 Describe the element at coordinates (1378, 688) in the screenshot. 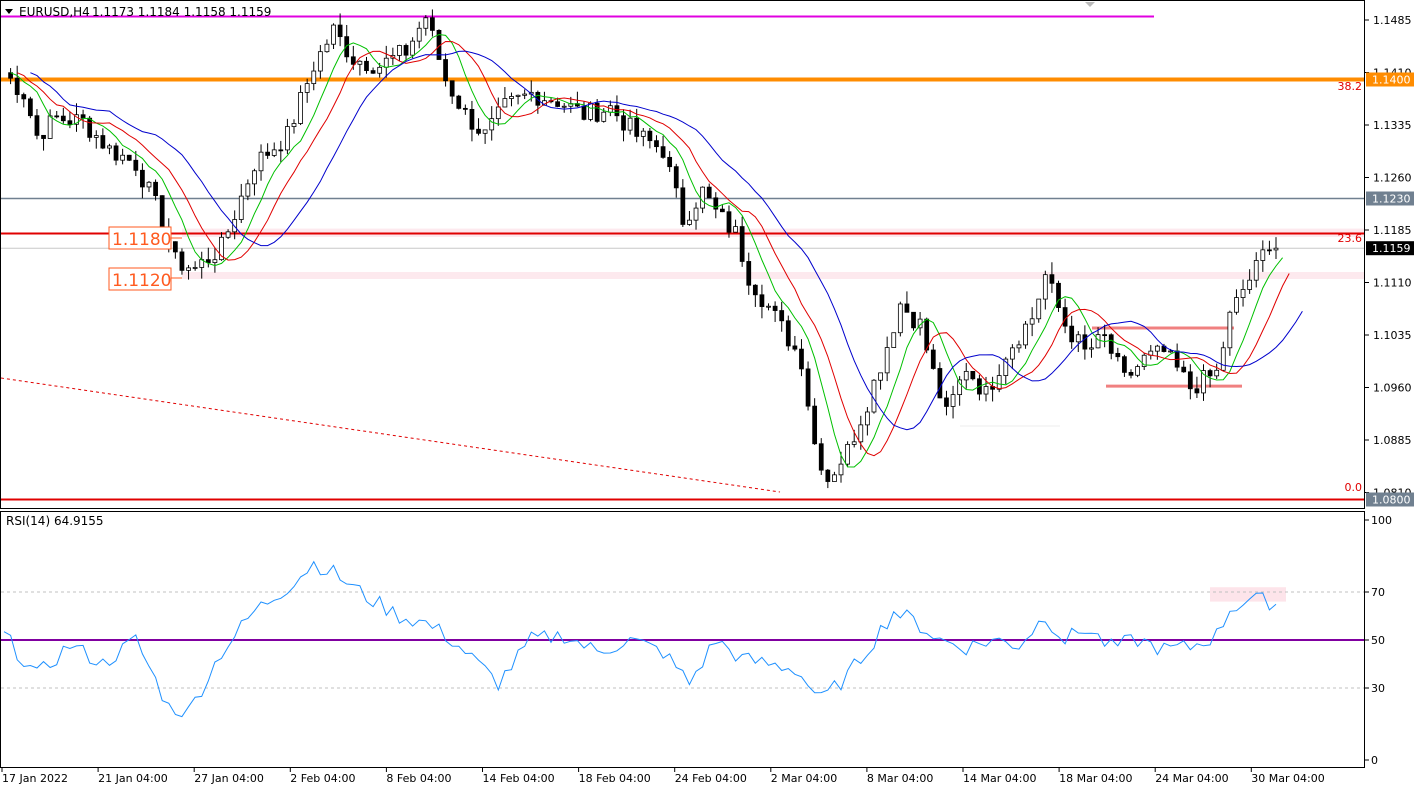

I see `rsi-tick-label: 30` at that location.